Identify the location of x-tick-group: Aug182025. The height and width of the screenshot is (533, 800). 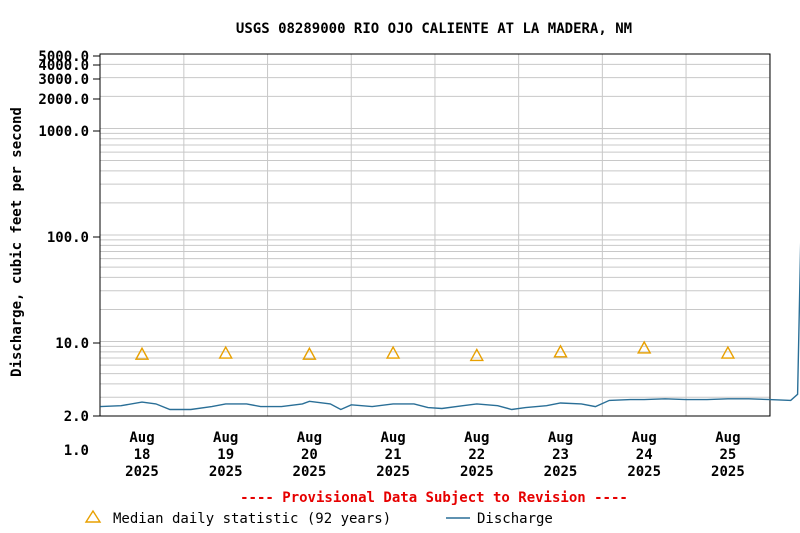
(142, 455).